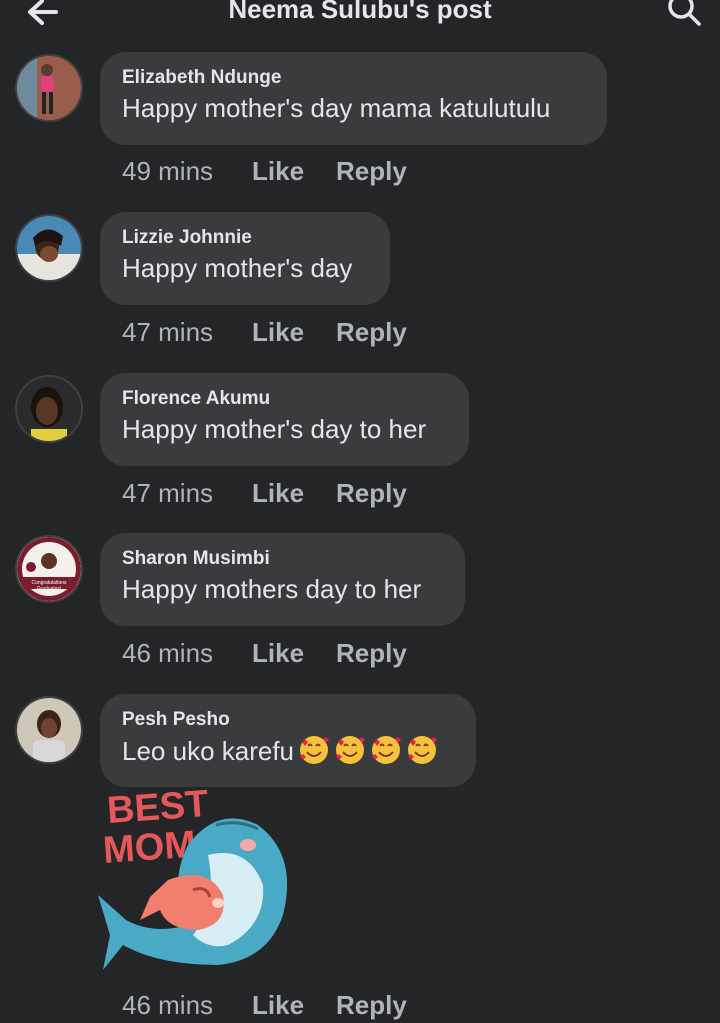 Image resolution: width=720 pixels, height=1023 pixels. What do you see at coordinates (49, 569) in the screenshot?
I see `avatar: Congratulations Graduates!` at bounding box center [49, 569].